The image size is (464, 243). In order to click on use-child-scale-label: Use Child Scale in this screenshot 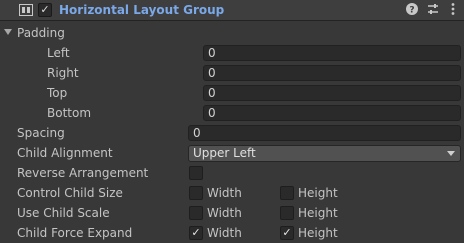, I will do `click(63, 213)`.